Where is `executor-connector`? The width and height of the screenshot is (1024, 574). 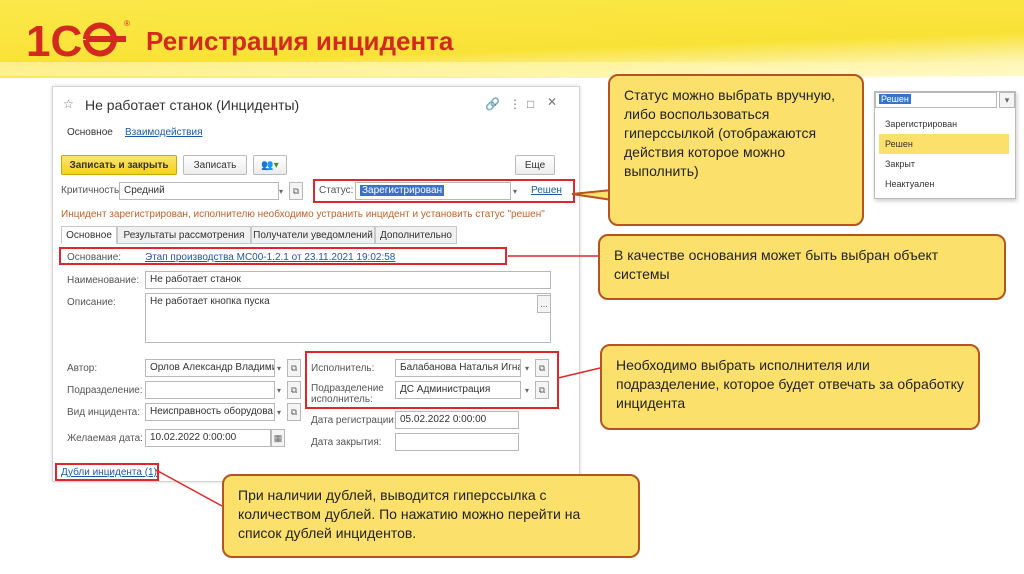
executor-connector is located at coordinates (579, 373).